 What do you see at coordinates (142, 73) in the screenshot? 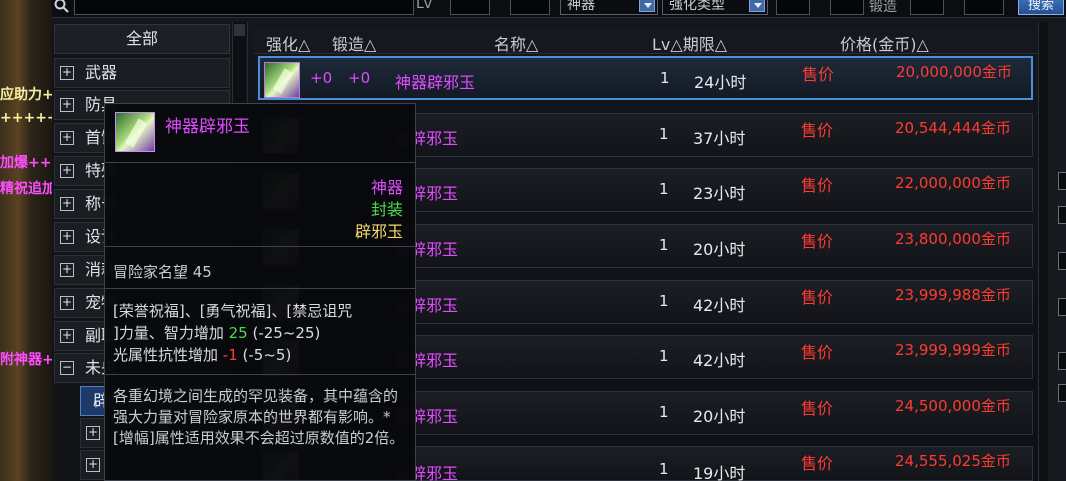
I see `category-item-weapon: + 武器` at bounding box center [142, 73].